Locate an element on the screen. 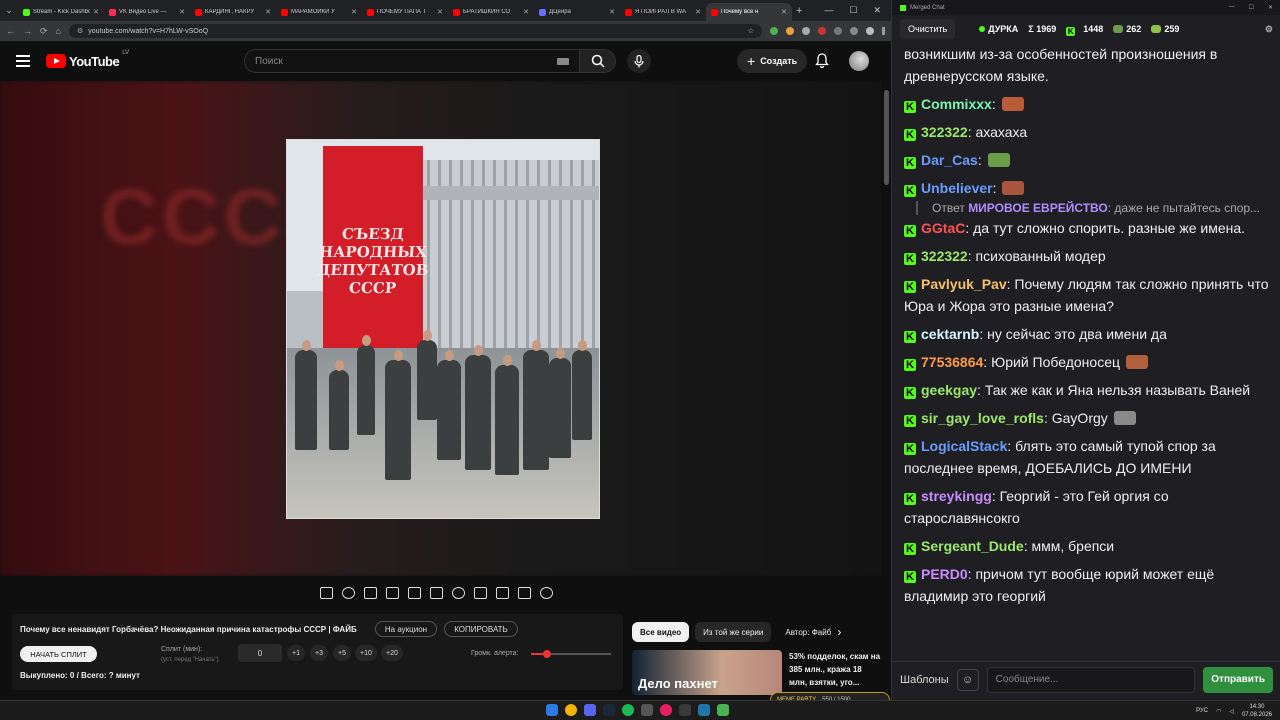 This screenshot has height=720, width=1280. emoji-icon: ☺ is located at coordinates (967, 679).